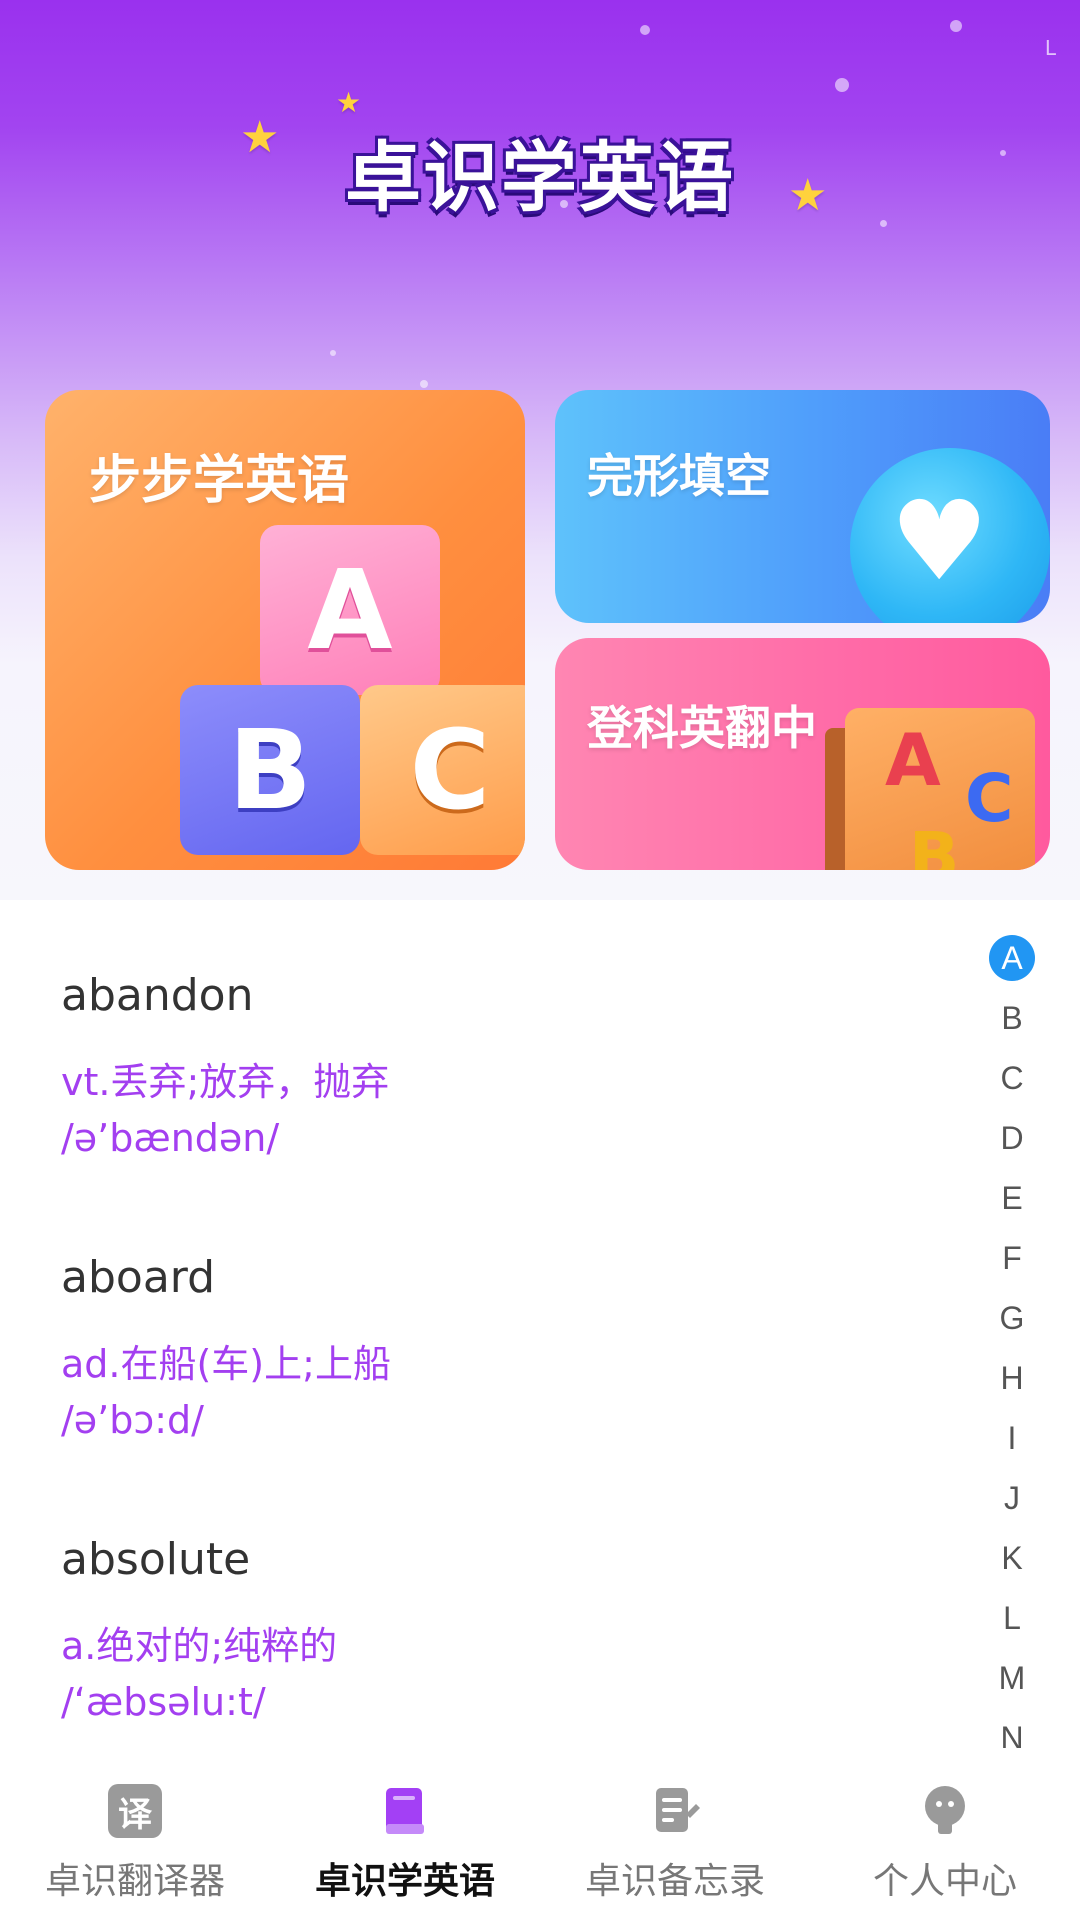 Image resolution: width=1080 pixels, height=1920 pixels. I want to click on scroll-letter-b: B, so click(934, 844).